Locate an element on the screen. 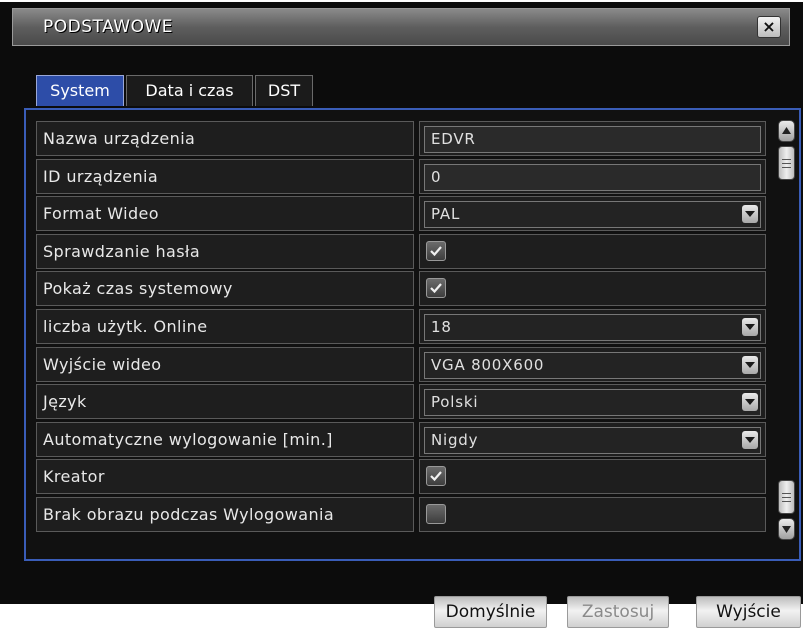 This screenshot has height=628, width=803. setting-label: Kreator is located at coordinates (225, 477).